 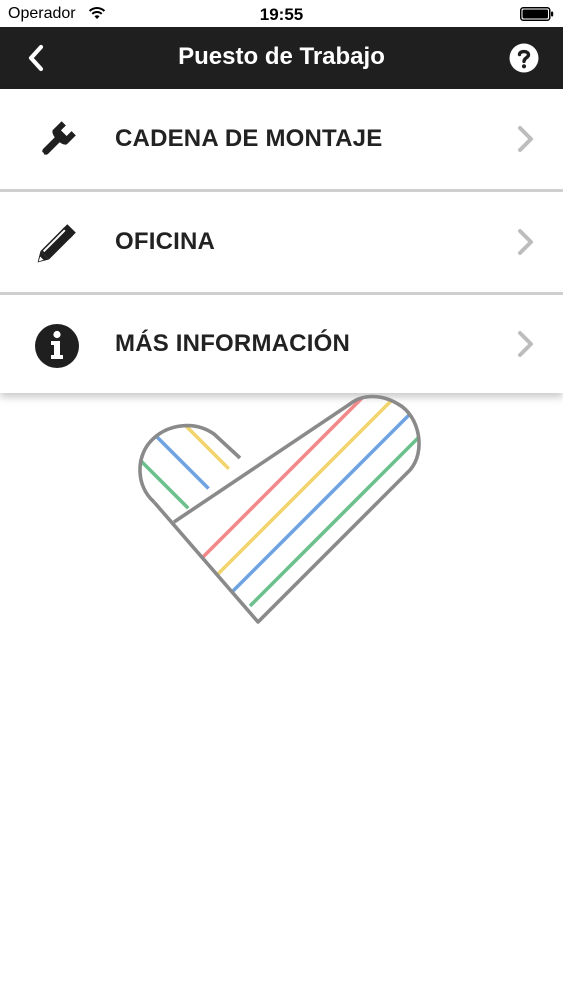 What do you see at coordinates (249, 138) in the screenshot?
I see `menu-item-label: CADENA DE MONTAJE` at bounding box center [249, 138].